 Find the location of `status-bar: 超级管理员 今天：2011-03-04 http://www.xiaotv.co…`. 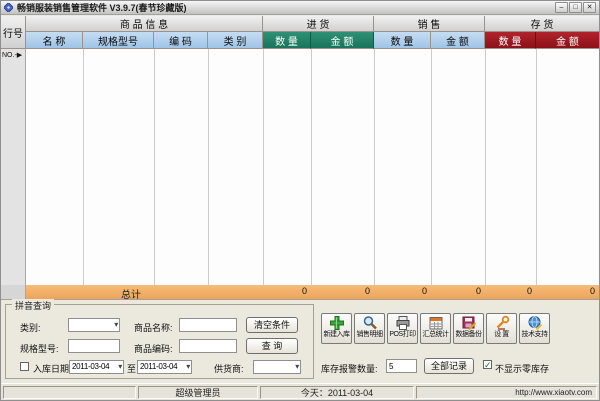

status-bar: 超级管理员 今天：2011-03-04 http://www.xiaotv.co… is located at coordinates (300, 391).